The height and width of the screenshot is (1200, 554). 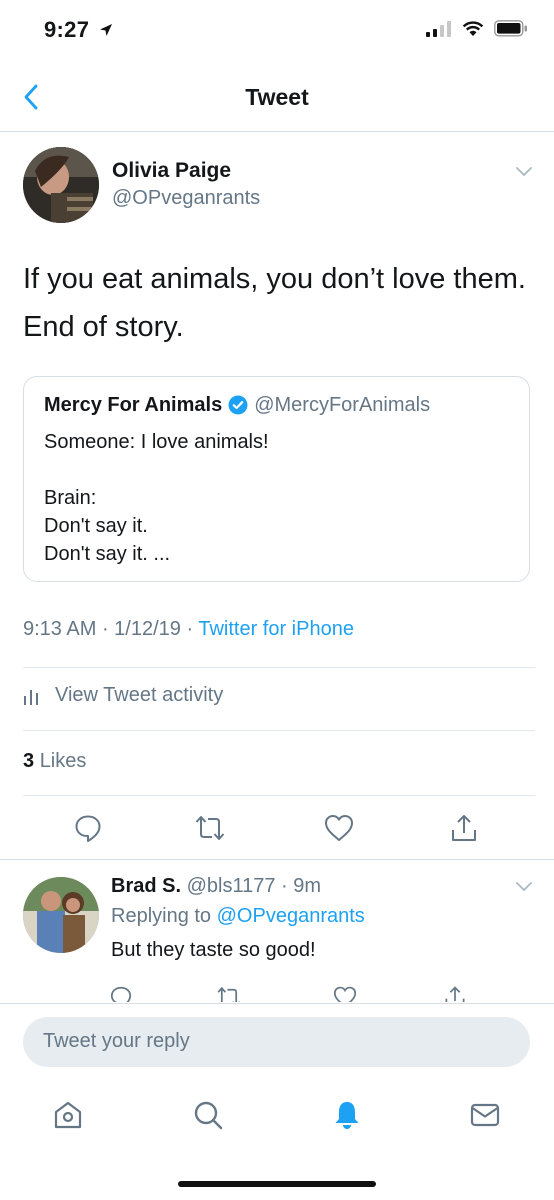 What do you see at coordinates (277, 1184) in the screenshot?
I see `home-indicator` at bounding box center [277, 1184].